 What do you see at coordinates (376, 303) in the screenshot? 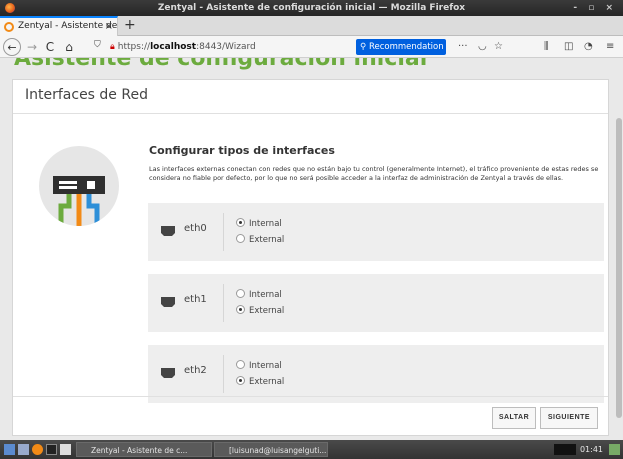
I see `interface-row-eth1: eth1 Internal External` at bounding box center [376, 303].